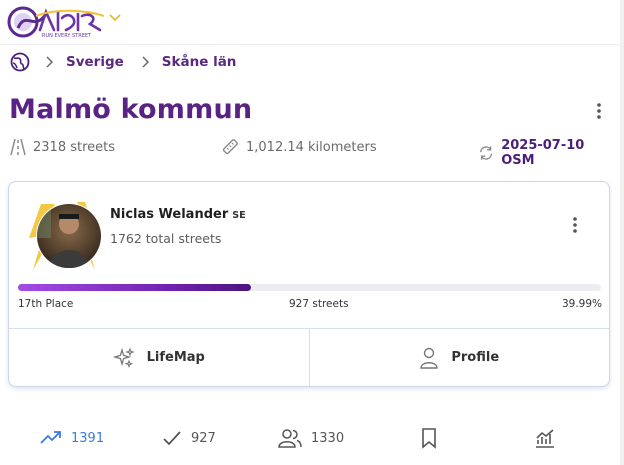 The width and height of the screenshot is (624, 465). I want to click on lifemap-button: LifeMap, so click(159, 357).